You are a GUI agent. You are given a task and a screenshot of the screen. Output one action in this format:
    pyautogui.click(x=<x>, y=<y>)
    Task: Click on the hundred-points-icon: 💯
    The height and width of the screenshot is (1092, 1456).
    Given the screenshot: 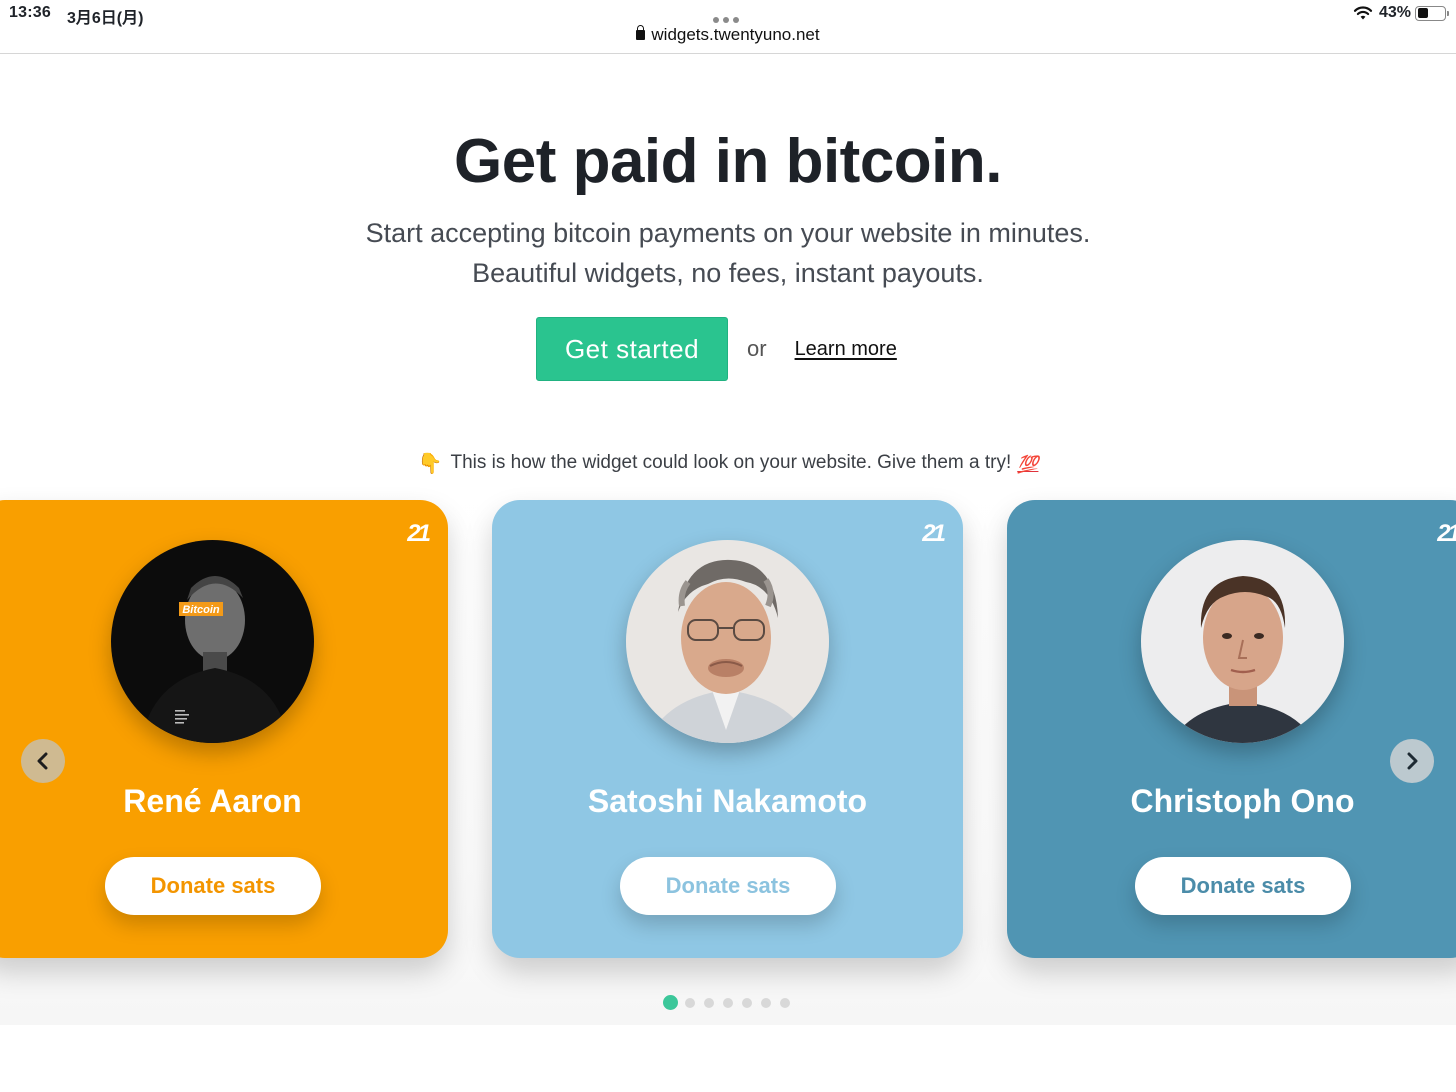 What is the action you would take?
    pyautogui.click(x=1028, y=464)
    